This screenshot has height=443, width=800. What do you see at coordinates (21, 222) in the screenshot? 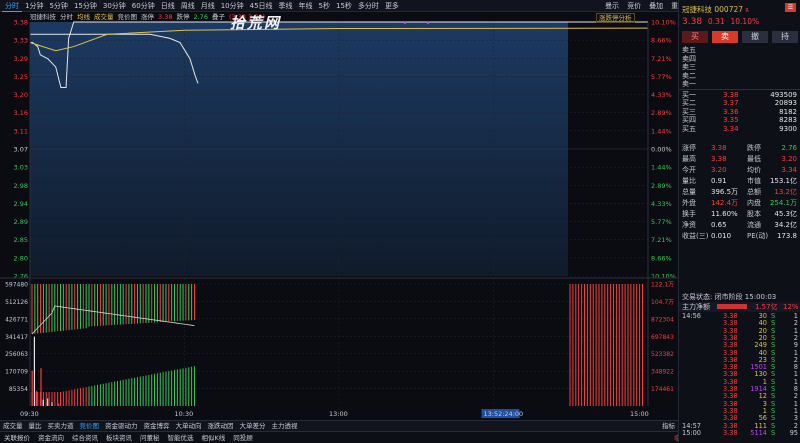
I see `price-tick-label: 2.89` at bounding box center [21, 222].